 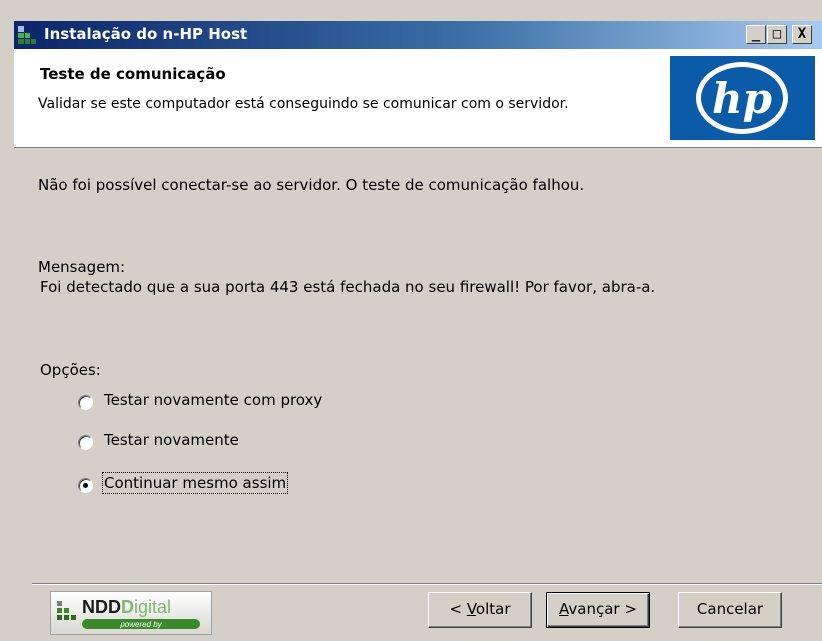 What do you see at coordinates (27, 35) in the screenshot?
I see `app-icon` at bounding box center [27, 35].